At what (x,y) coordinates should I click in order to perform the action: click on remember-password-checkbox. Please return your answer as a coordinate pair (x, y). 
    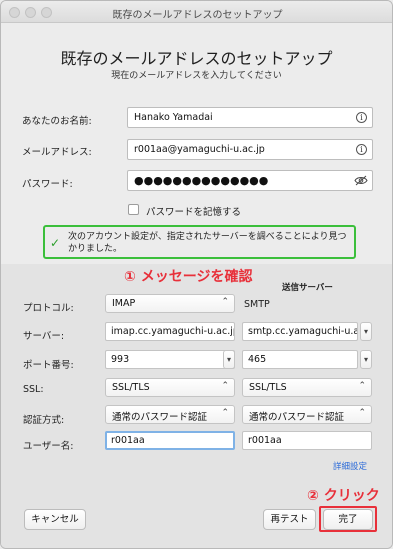
    Looking at the image, I should click on (133, 209).